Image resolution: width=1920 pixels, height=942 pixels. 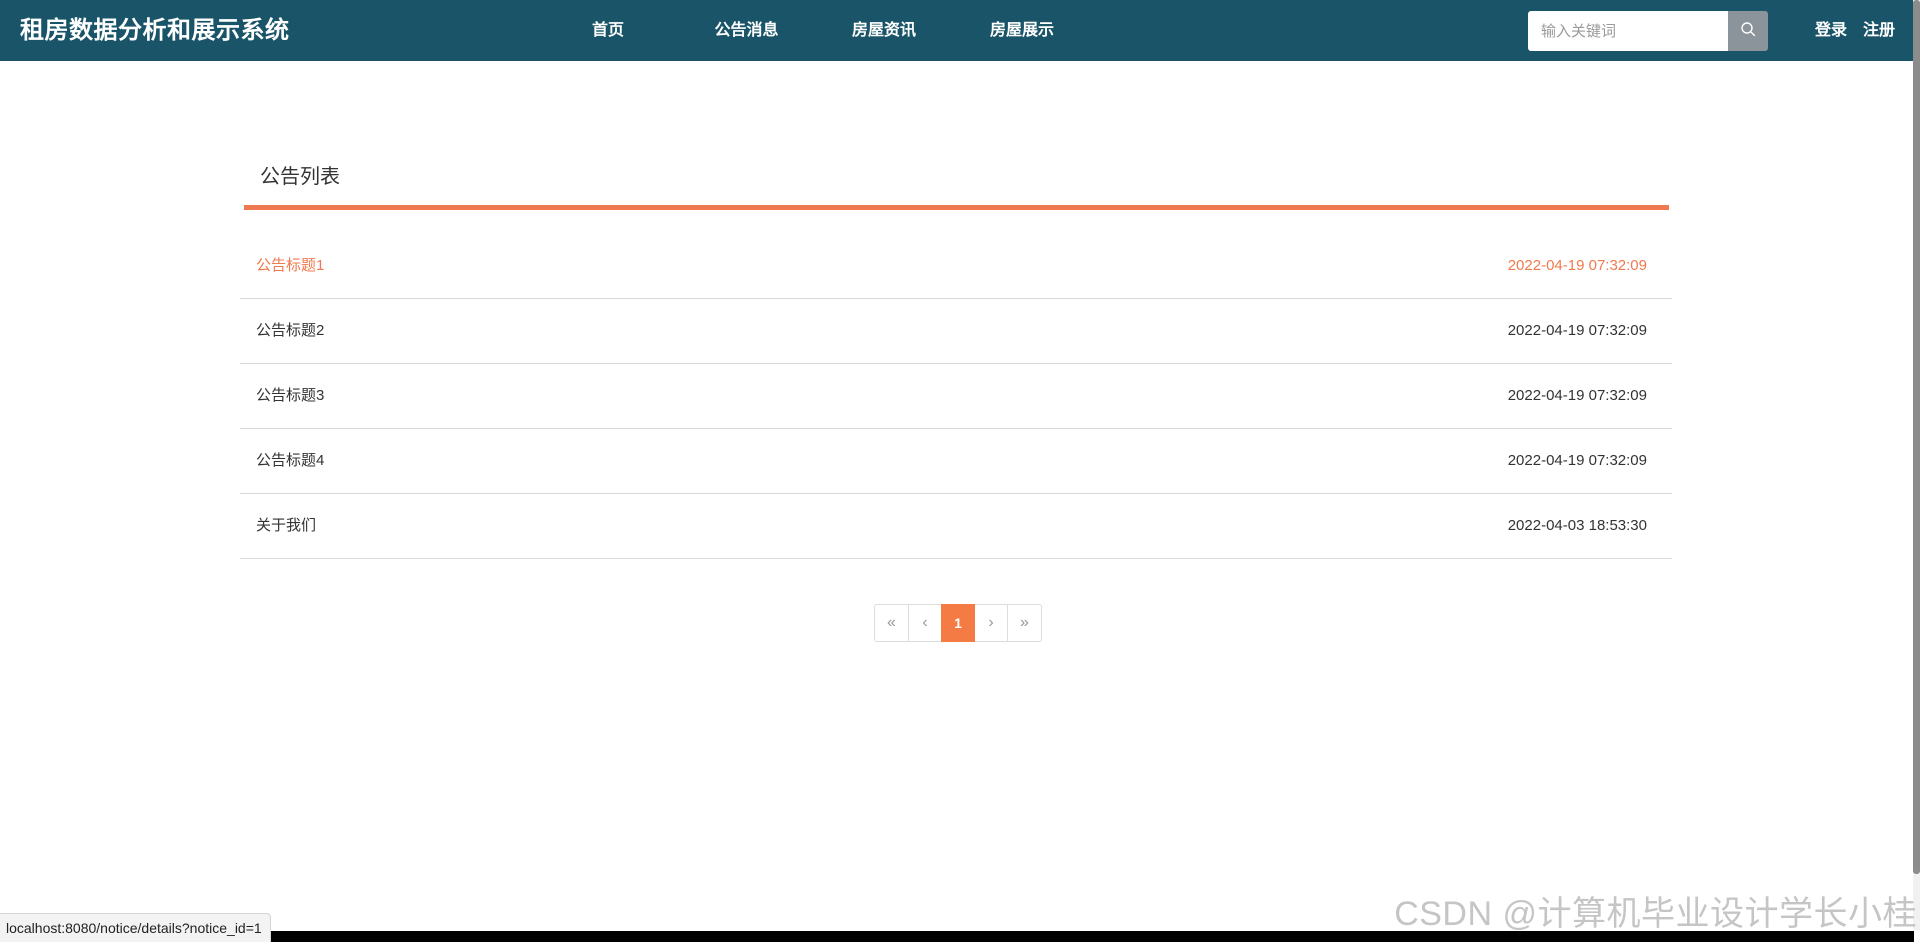 What do you see at coordinates (1022, 30) in the screenshot?
I see `nav-item-house-display: 房屋展示` at bounding box center [1022, 30].